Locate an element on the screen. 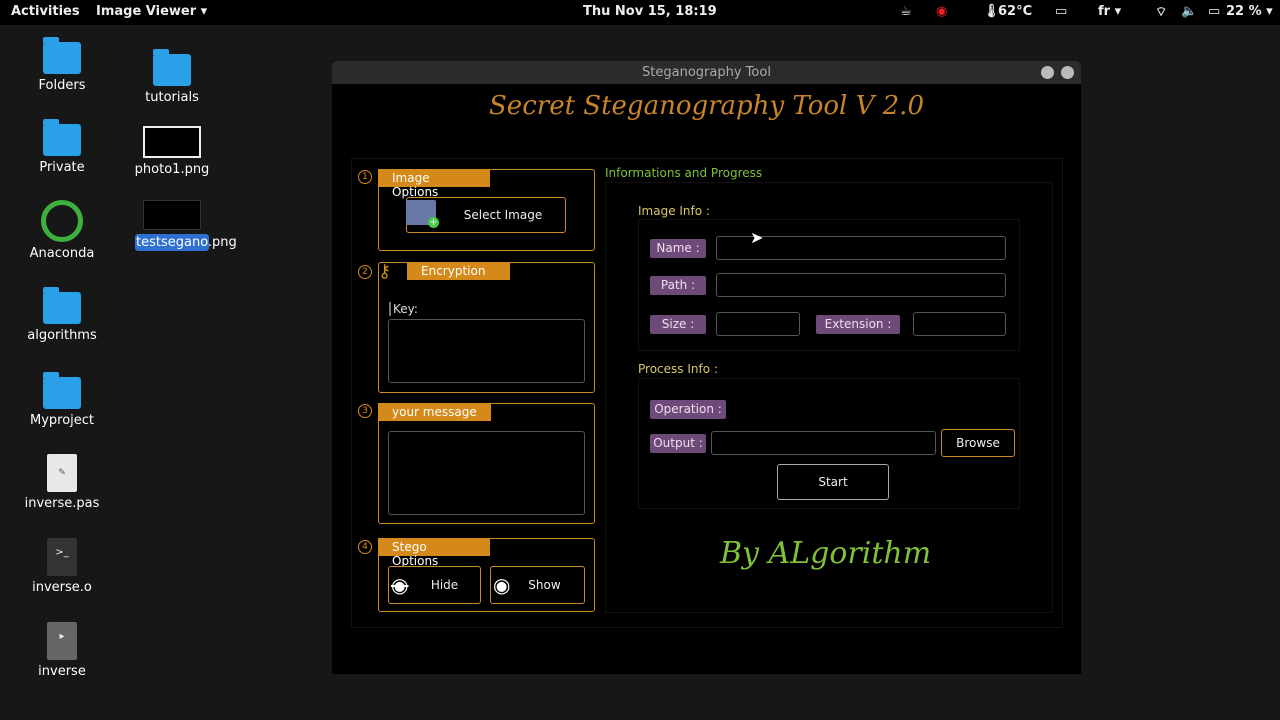 The height and width of the screenshot is (720, 1280). desktop-icon-private: Private is located at coordinates (62, 147).